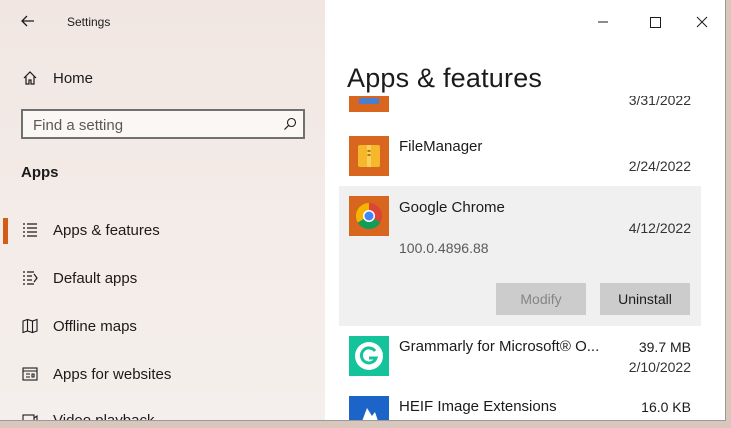  I want to click on folder-zip-glyph, so click(369, 156).